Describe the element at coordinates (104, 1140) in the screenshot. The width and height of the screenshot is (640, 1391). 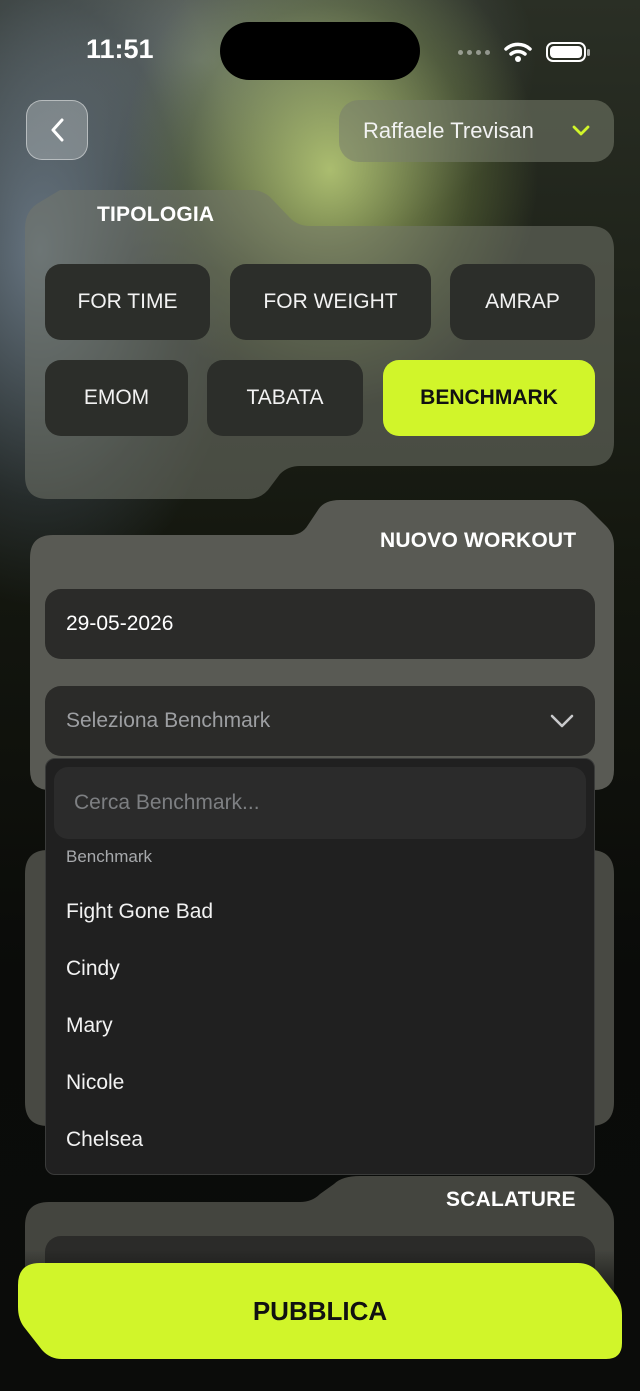
I see `benchmark-option-chelsea: Chelsea` at that location.